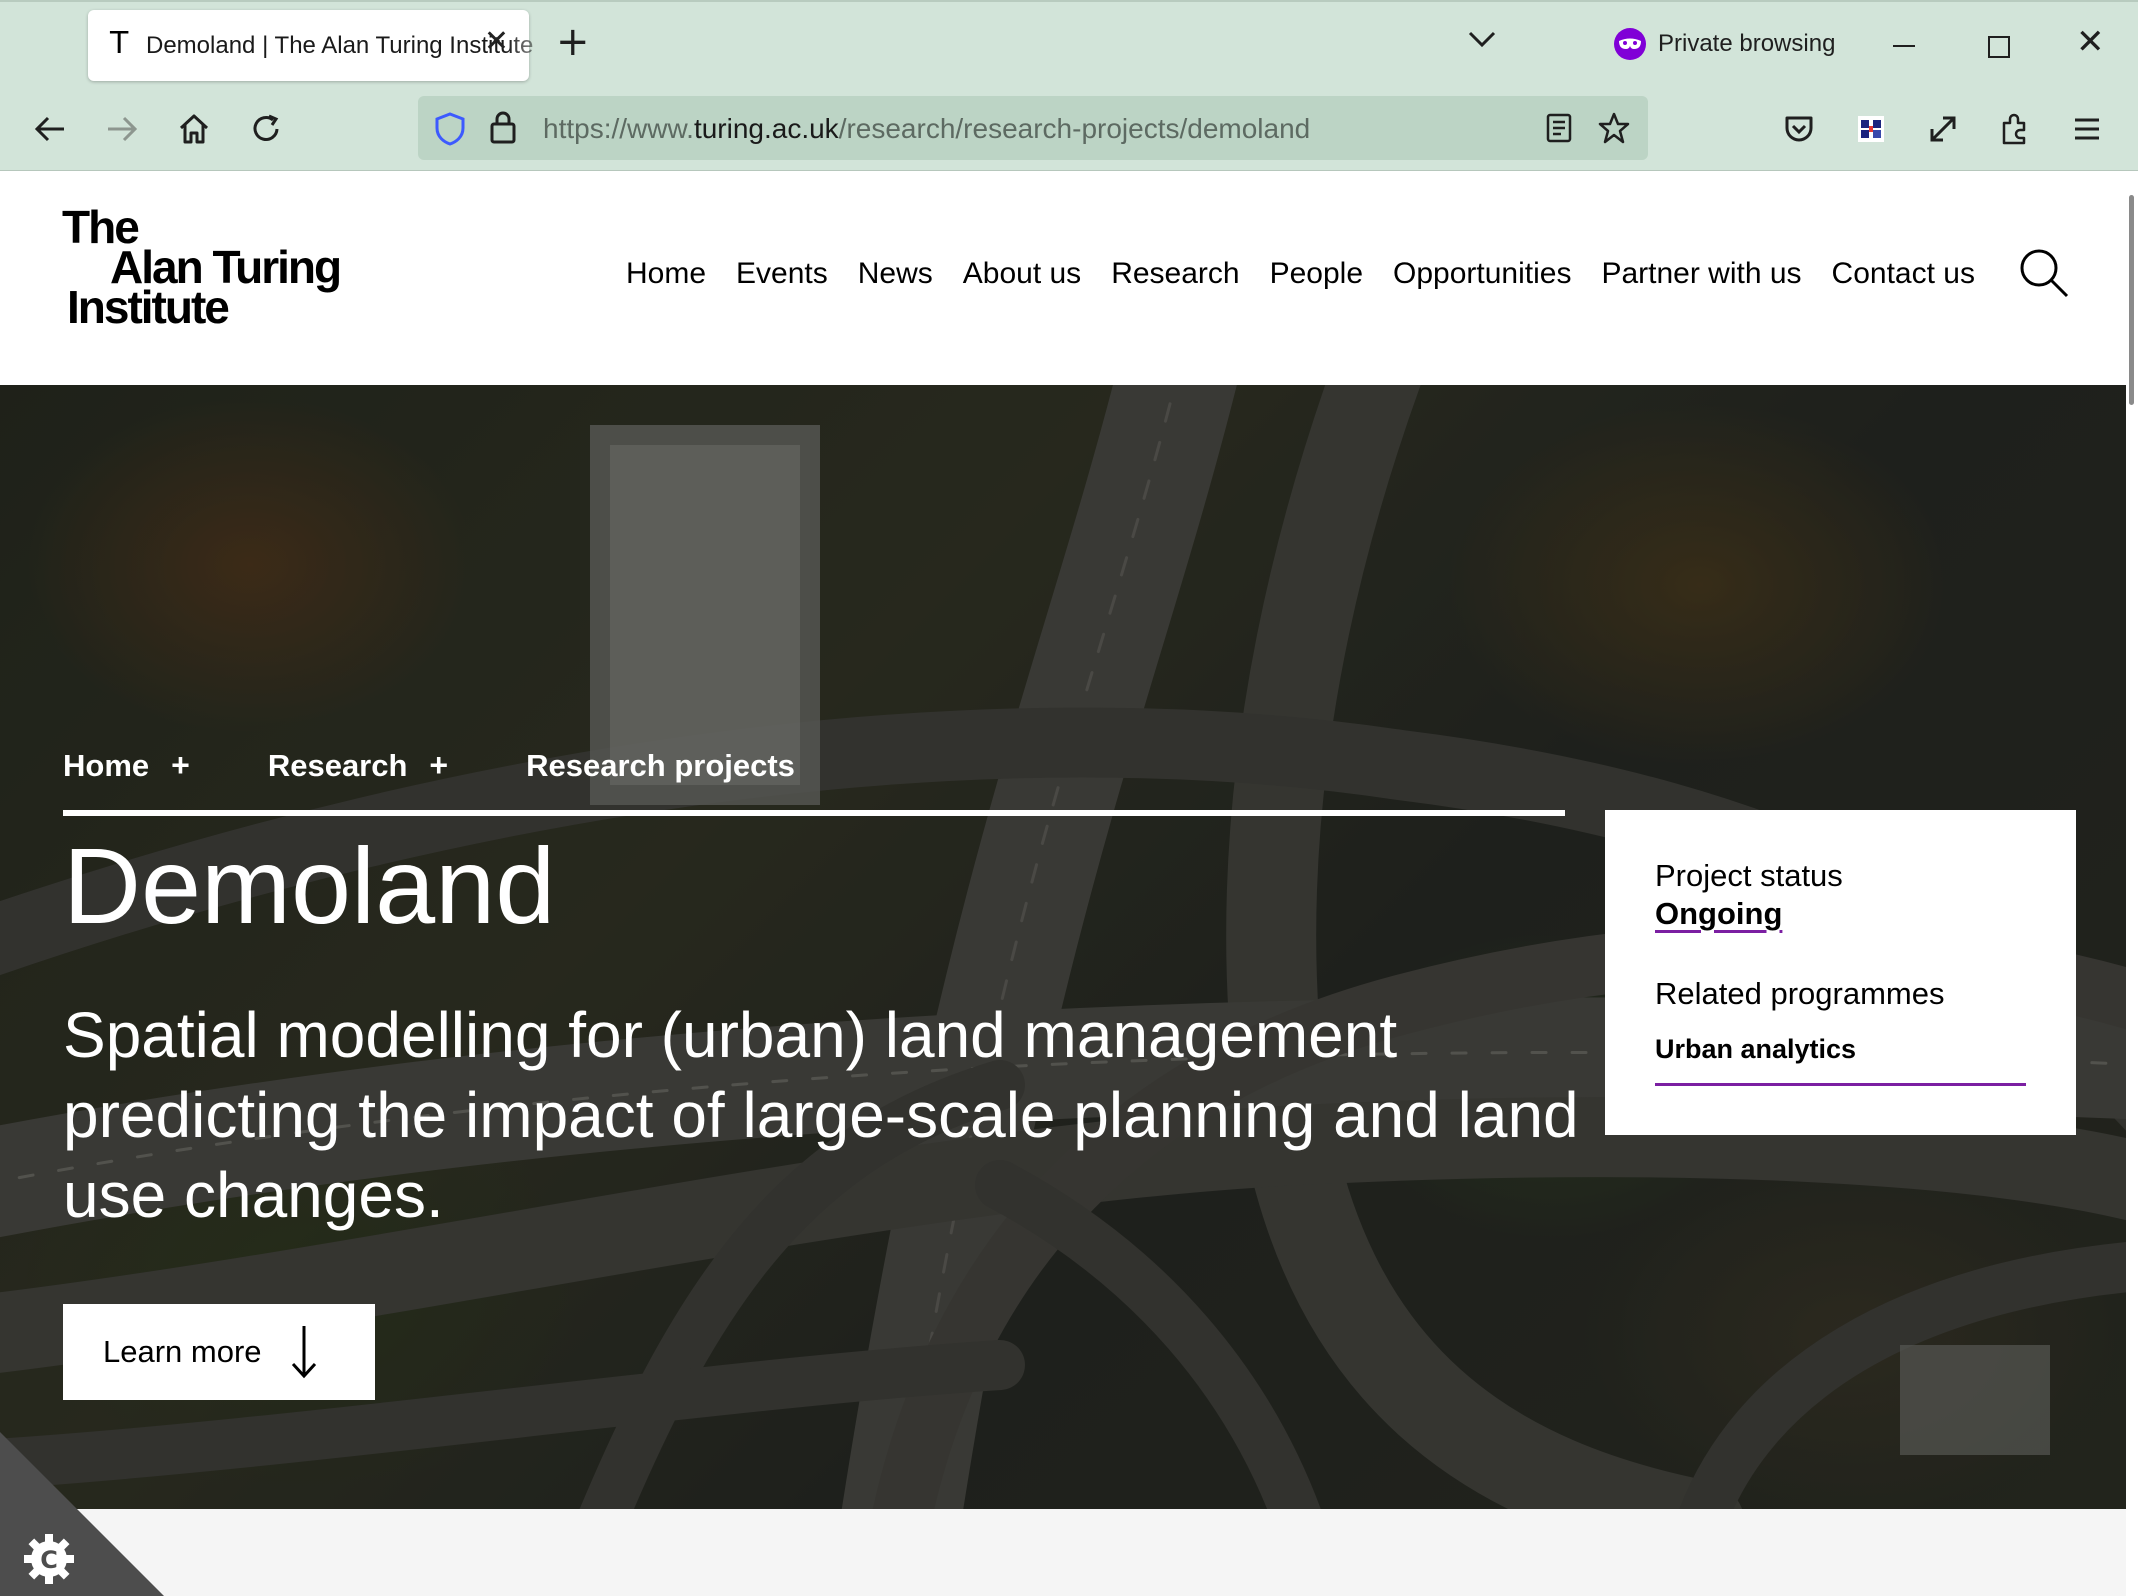 The image size is (2138, 1596). I want to click on svg-text: C, so click(49, 1560).